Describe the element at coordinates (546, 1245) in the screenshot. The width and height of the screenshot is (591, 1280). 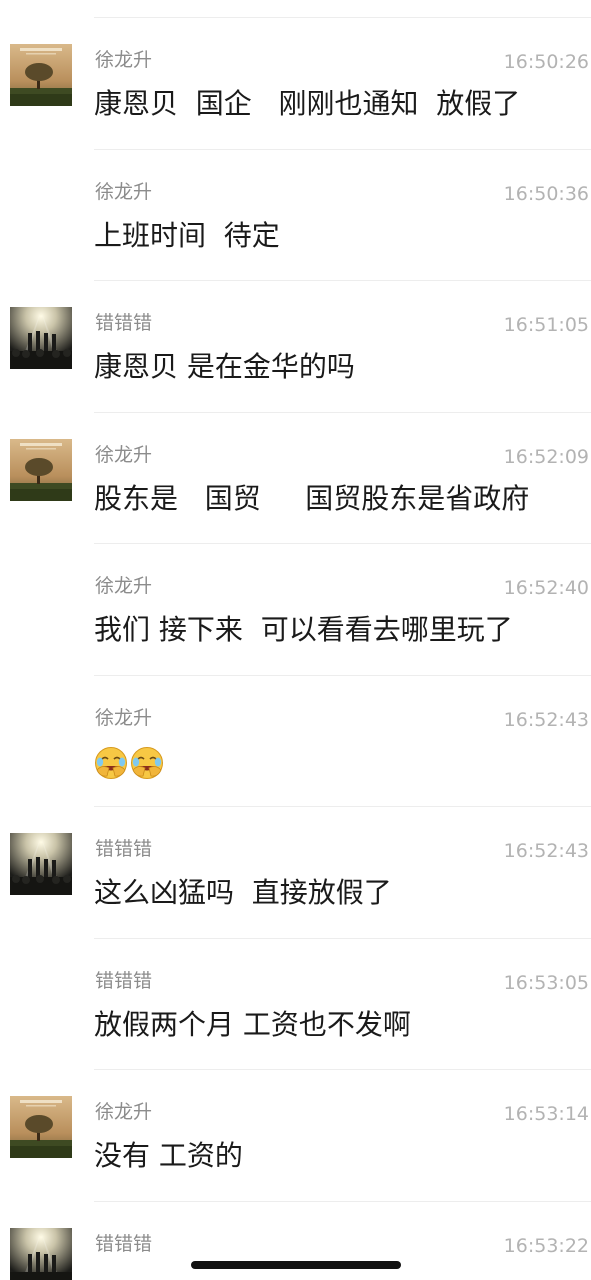
I see `message-time: 16:53:22` at that location.